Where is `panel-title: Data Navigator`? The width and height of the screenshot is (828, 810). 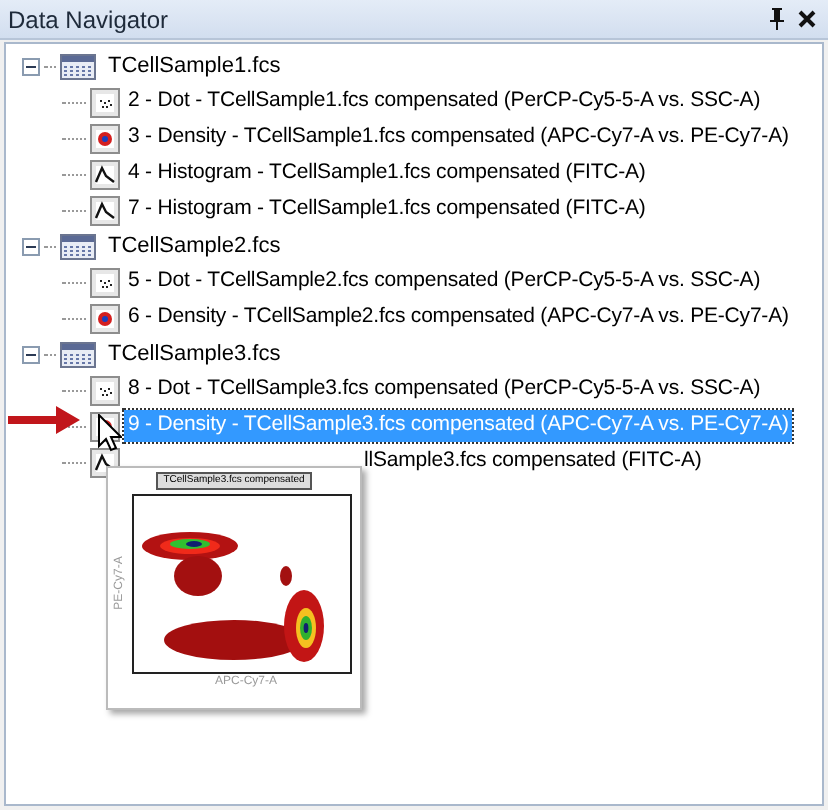 panel-title: Data Navigator is located at coordinates (88, 20).